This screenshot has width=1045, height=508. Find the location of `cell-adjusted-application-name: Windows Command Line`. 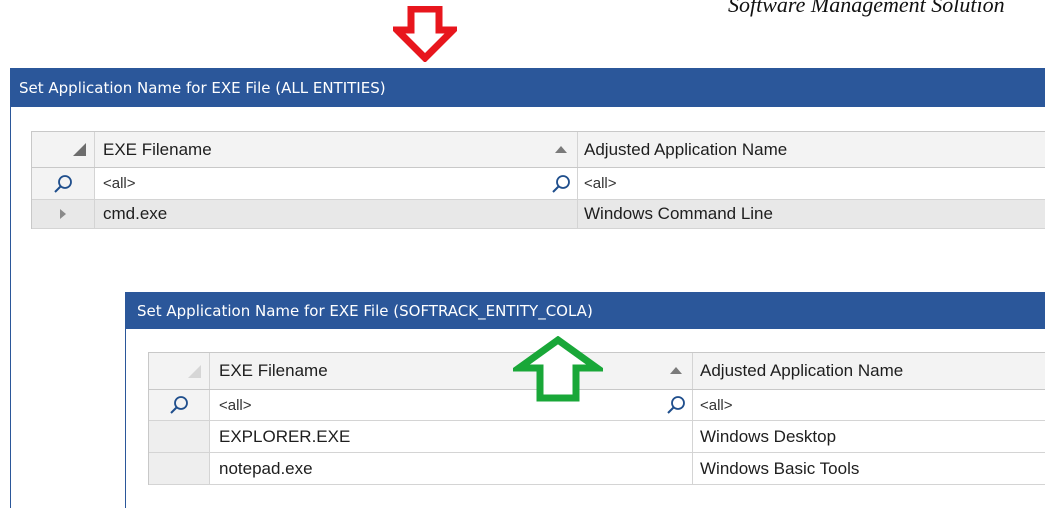

cell-adjusted-application-name: Windows Command Line is located at coordinates (811, 214).